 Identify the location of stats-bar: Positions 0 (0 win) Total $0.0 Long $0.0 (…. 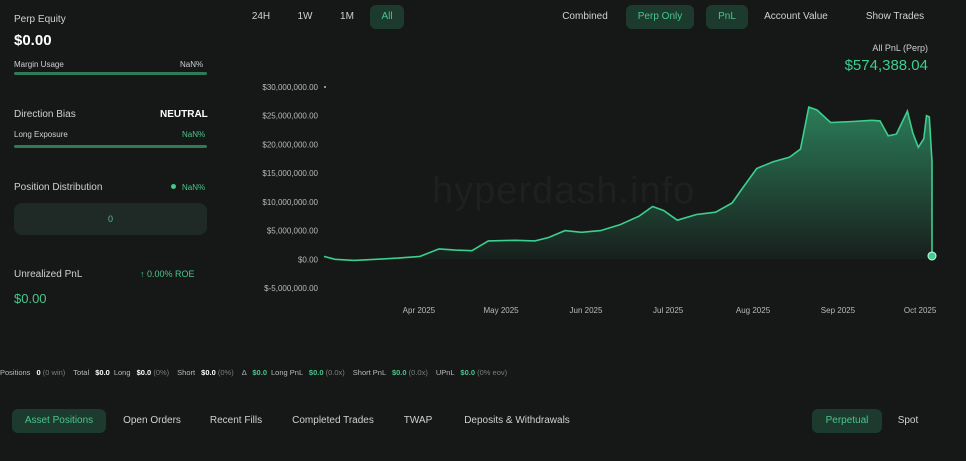
(475, 376).